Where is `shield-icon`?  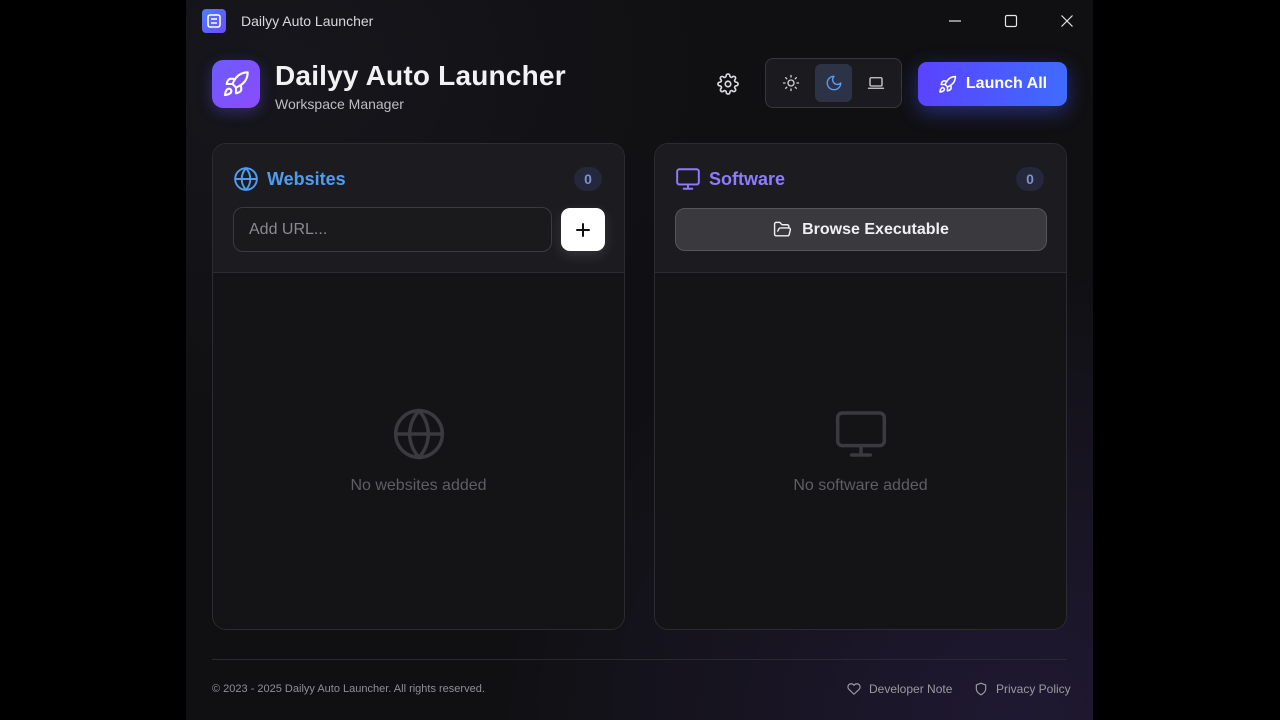 shield-icon is located at coordinates (981, 689).